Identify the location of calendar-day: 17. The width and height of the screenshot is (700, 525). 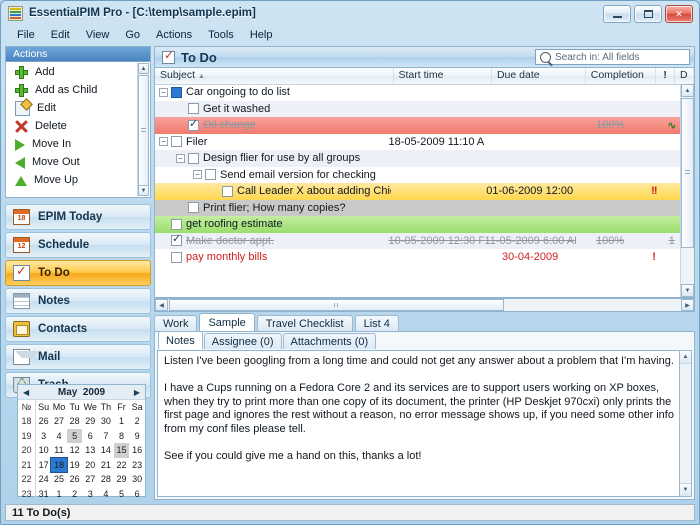
(44, 465).